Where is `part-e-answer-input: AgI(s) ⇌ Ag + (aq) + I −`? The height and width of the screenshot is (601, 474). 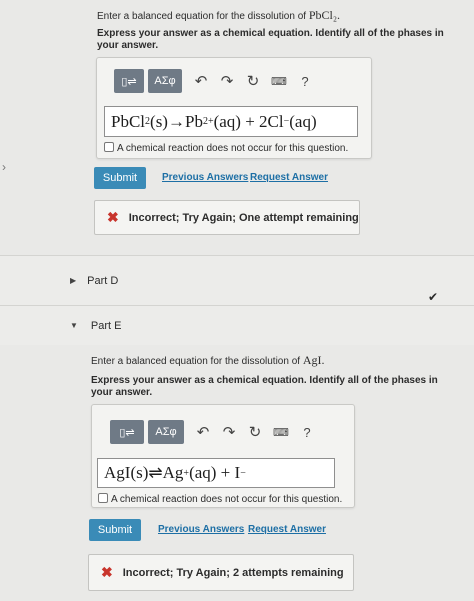
part-e-answer-input: AgI(s) ⇌ Ag + (aq) + I − is located at coordinates (216, 473).